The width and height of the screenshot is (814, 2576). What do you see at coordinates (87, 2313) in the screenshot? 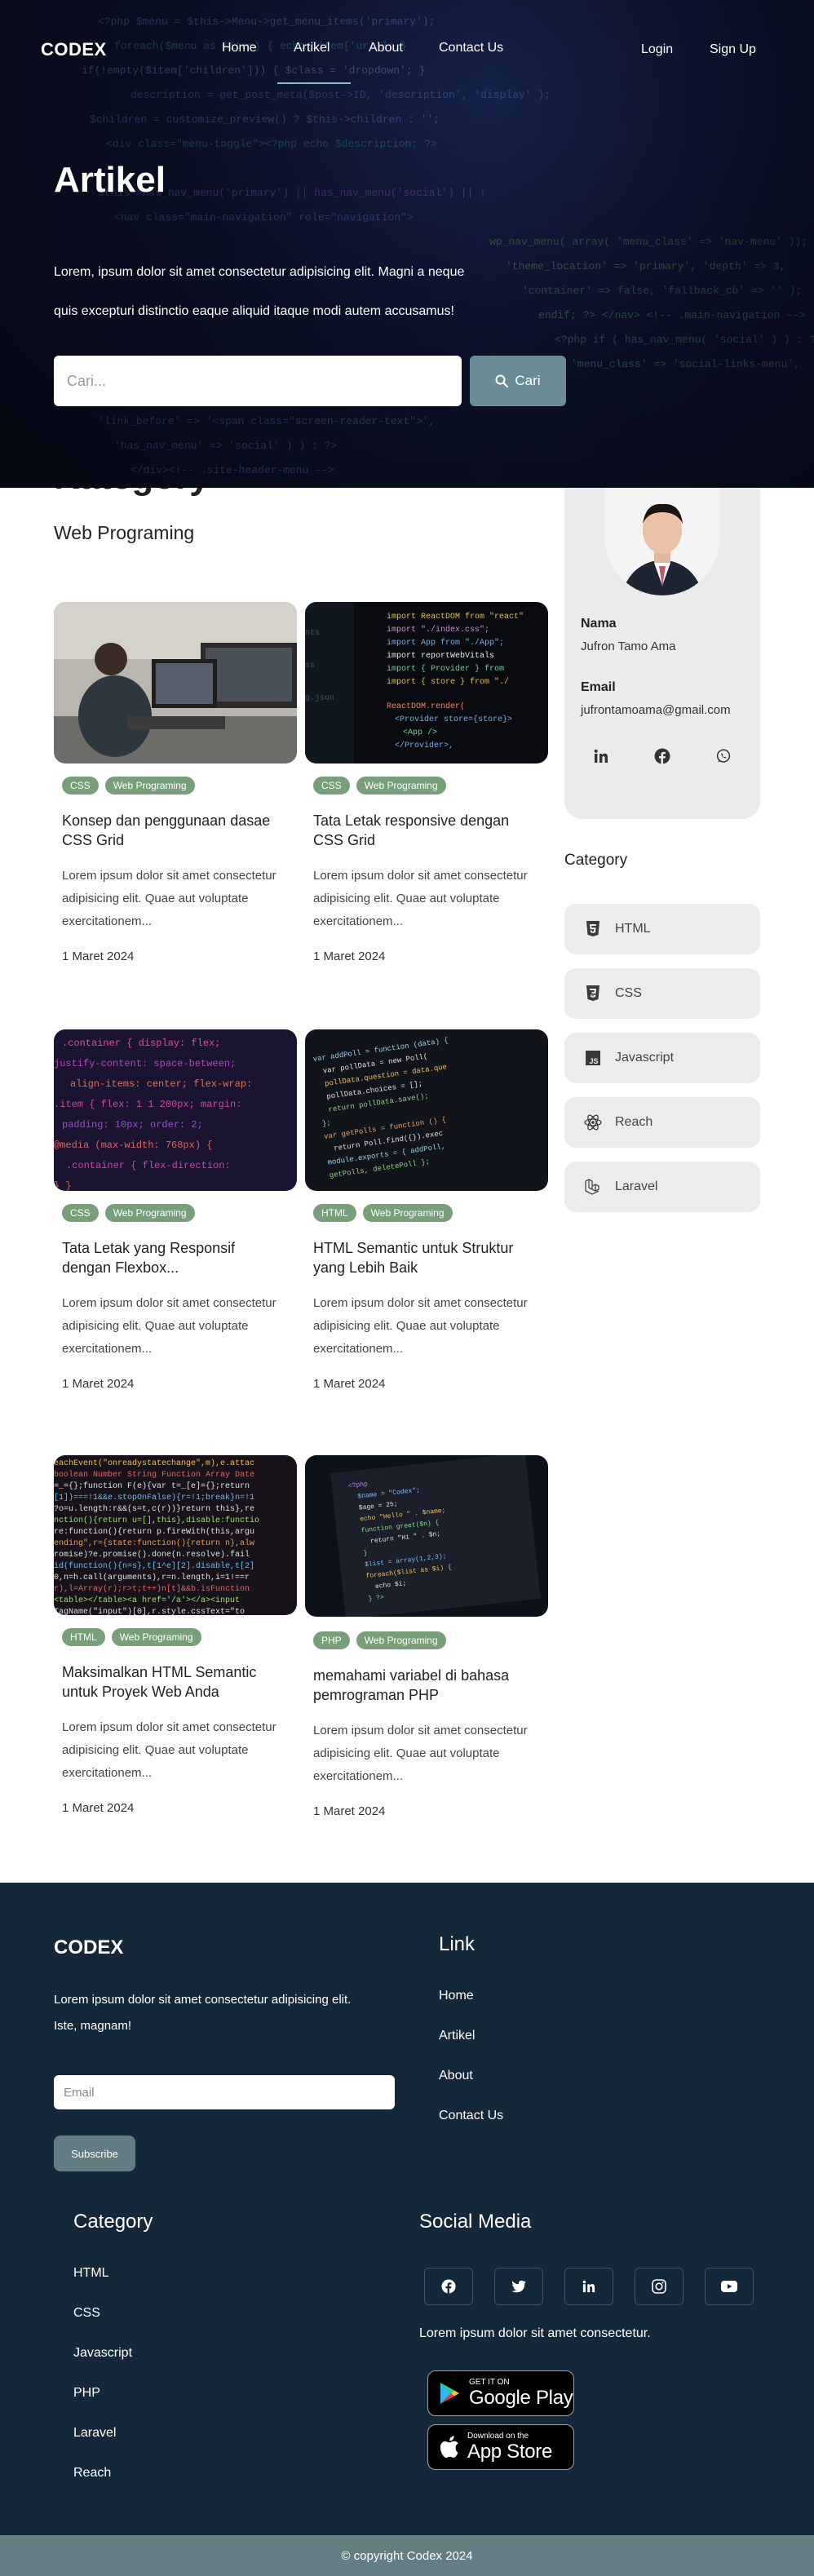
I see `footer-category-css: CSS` at bounding box center [87, 2313].